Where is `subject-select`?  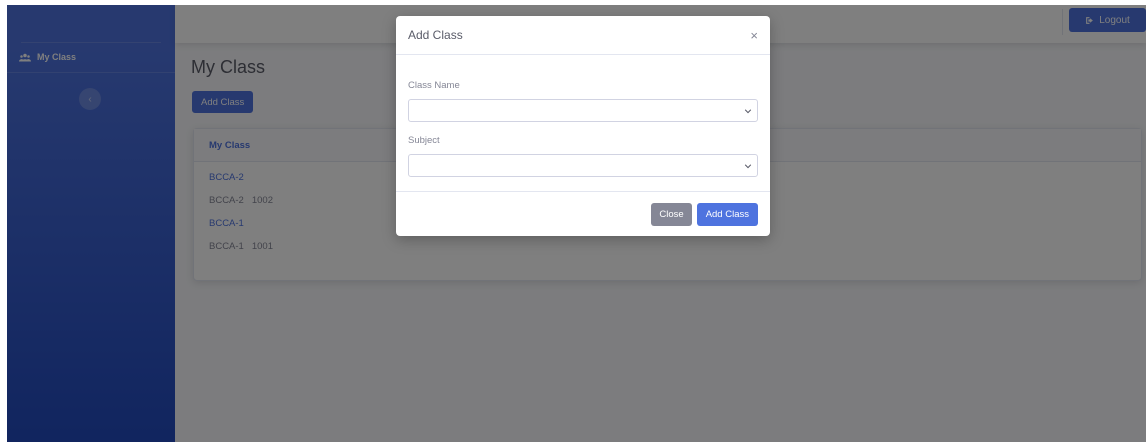
subject-select is located at coordinates (583, 165).